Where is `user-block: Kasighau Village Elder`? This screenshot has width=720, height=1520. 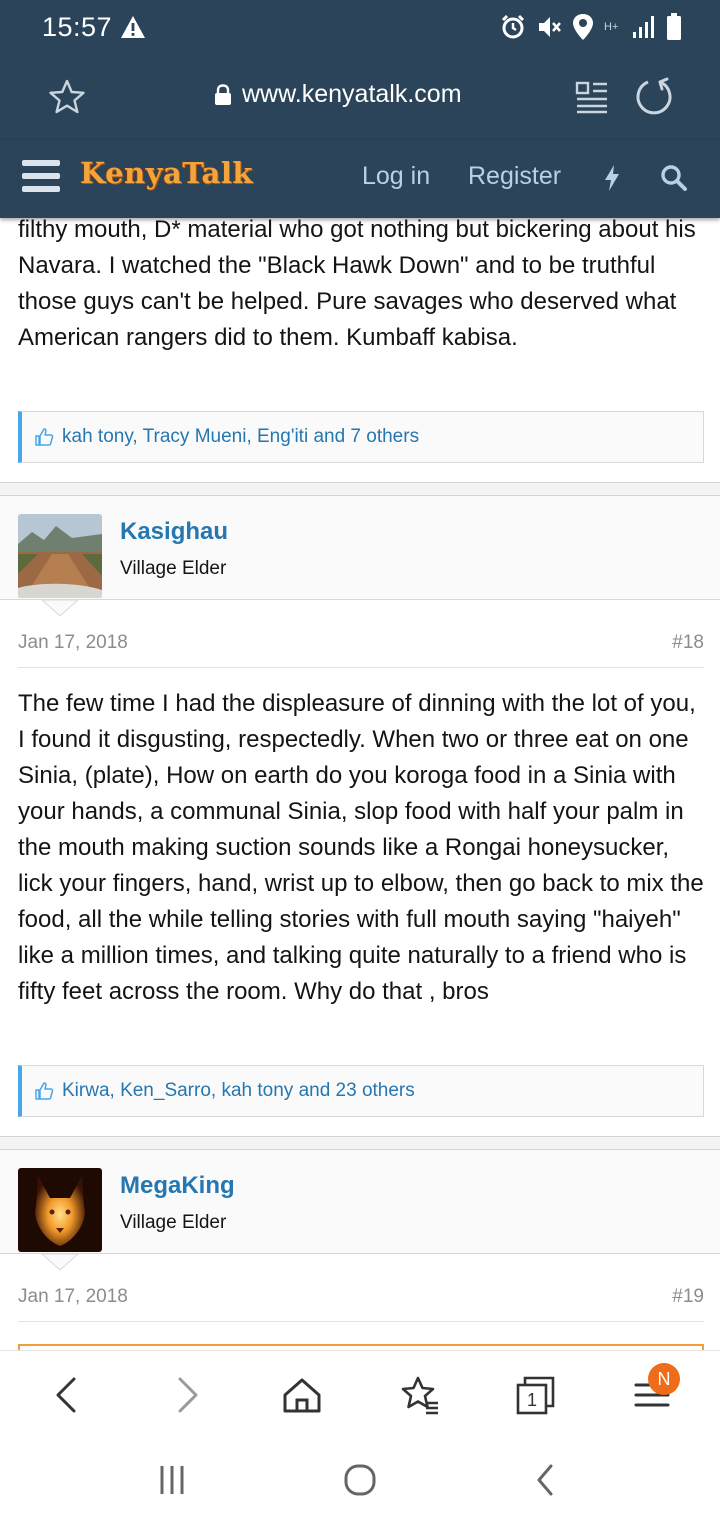 user-block: Kasighau Village Elder is located at coordinates (360, 548).